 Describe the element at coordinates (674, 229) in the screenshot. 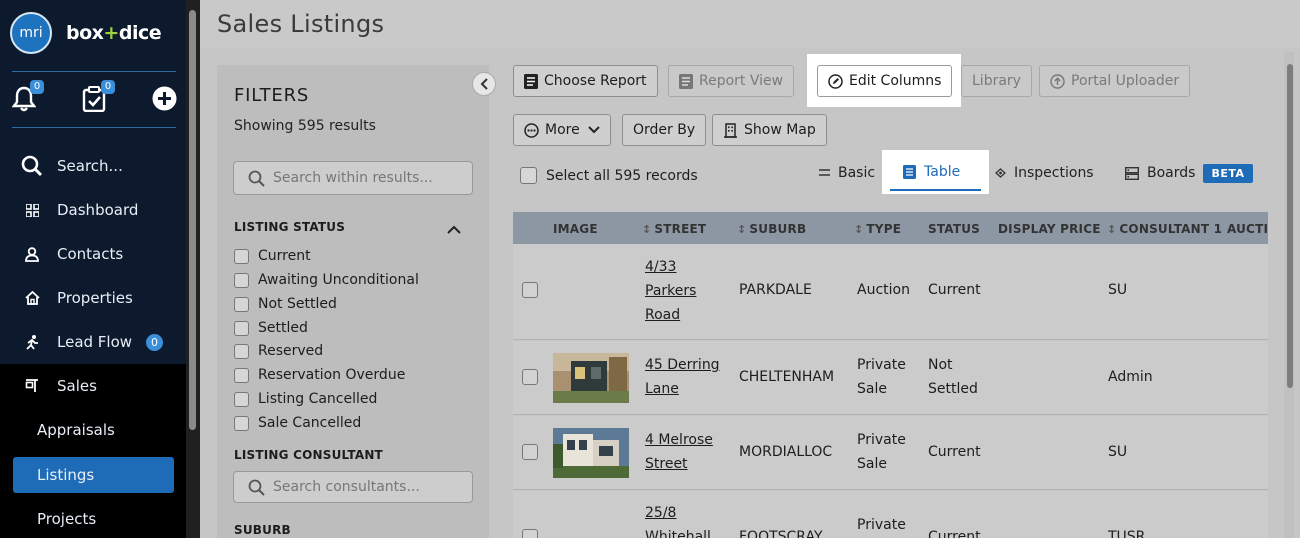

I see `column-header-street: ↕ STREET` at that location.